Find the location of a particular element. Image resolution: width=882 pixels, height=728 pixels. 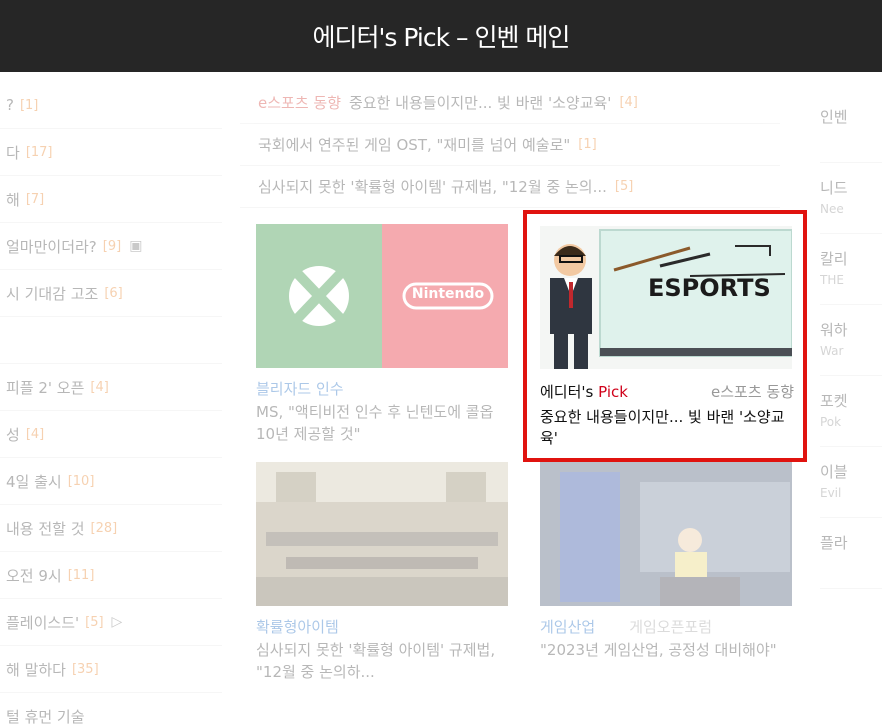

list-item: 해 [7] is located at coordinates (111, 199).